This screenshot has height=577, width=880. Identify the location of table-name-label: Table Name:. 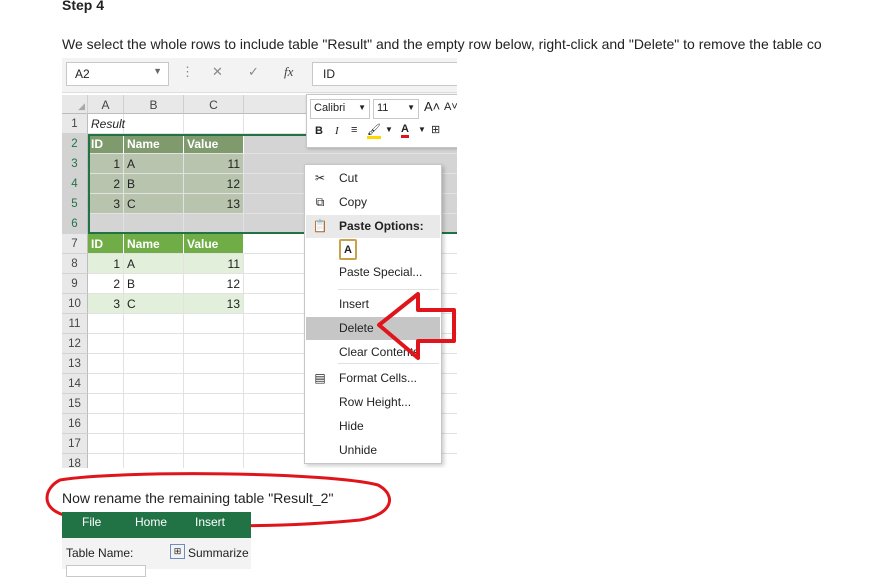
(100, 553).